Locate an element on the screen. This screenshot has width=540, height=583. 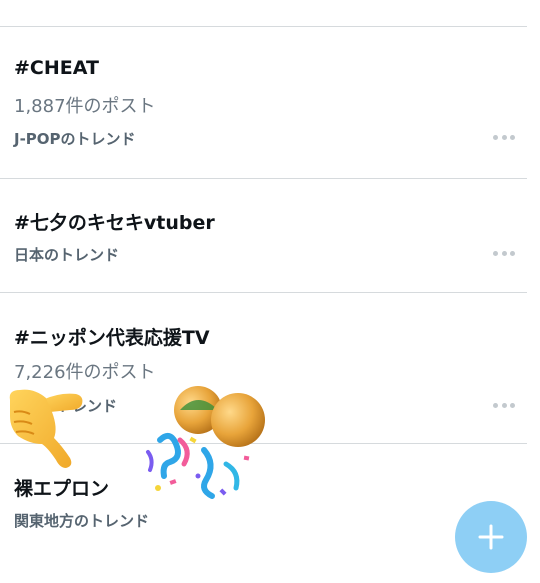
plus-icon is located at coordinates (491, 537).